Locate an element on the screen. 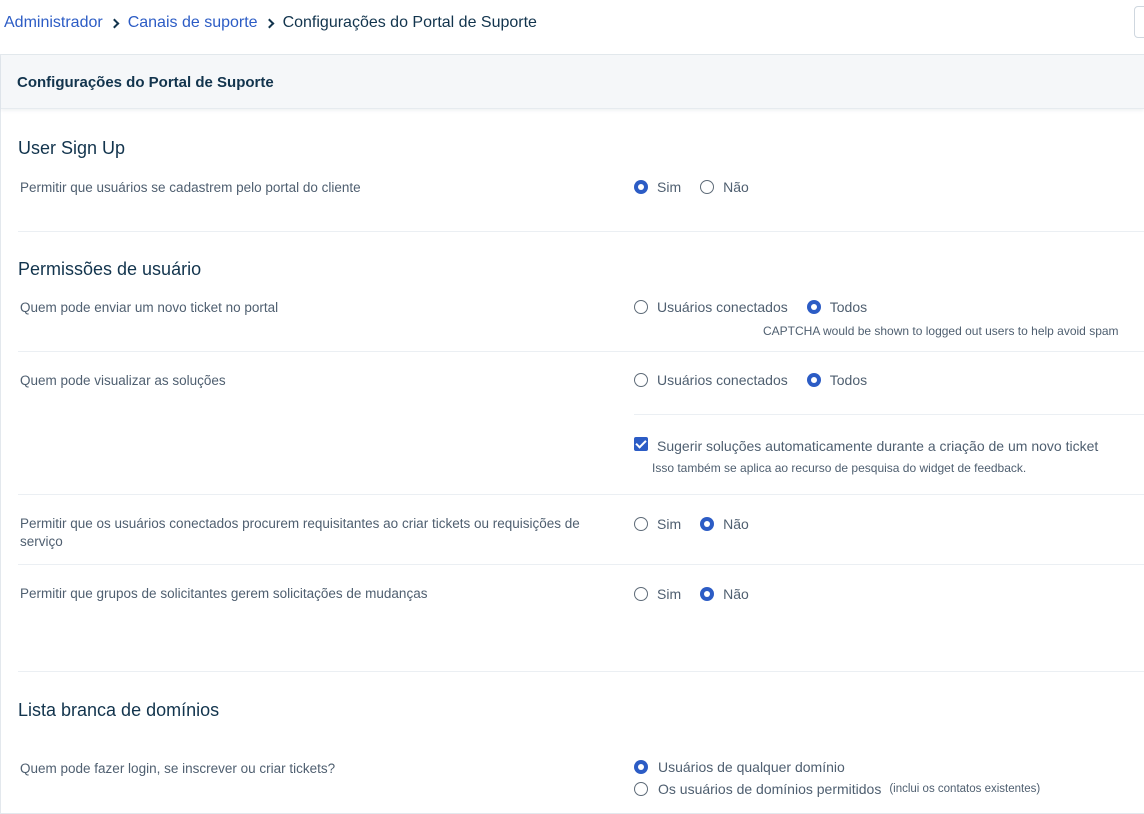 This screenshot has height=814, width=1144. requester-groups-radio-group: Sim Não is located at coordinates (701, 594).